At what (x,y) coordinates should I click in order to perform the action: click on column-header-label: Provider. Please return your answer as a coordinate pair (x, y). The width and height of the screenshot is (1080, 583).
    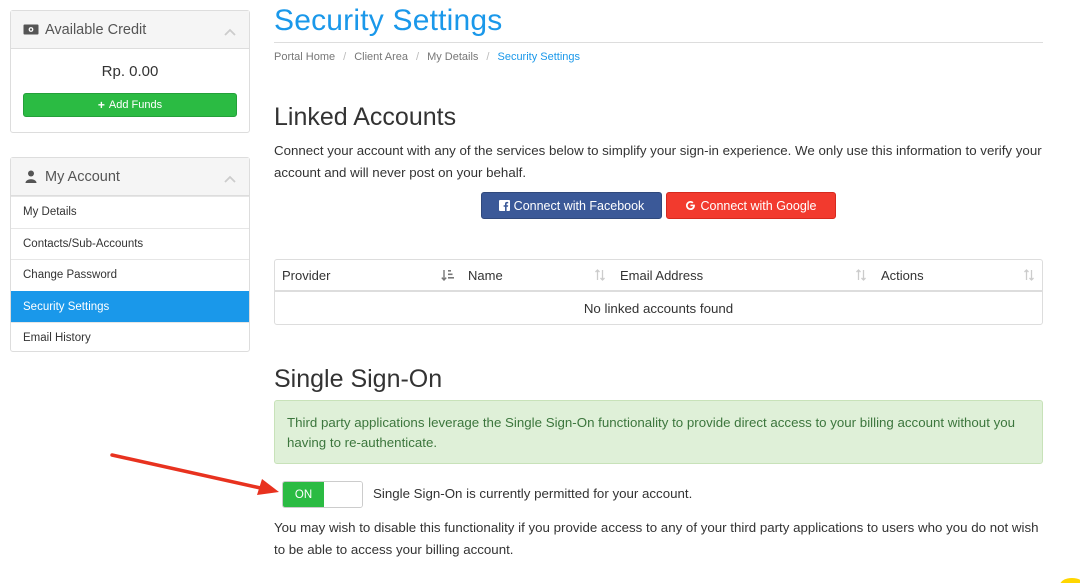
    Looking at the image, I should click on (306, 275).